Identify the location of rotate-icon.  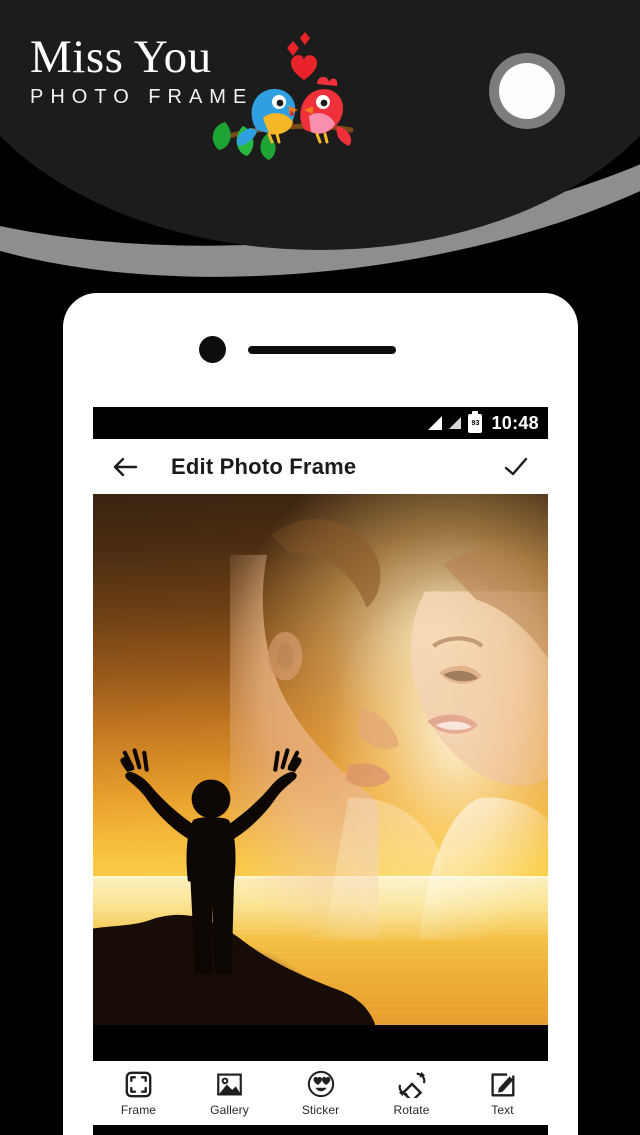
(412, 1084).